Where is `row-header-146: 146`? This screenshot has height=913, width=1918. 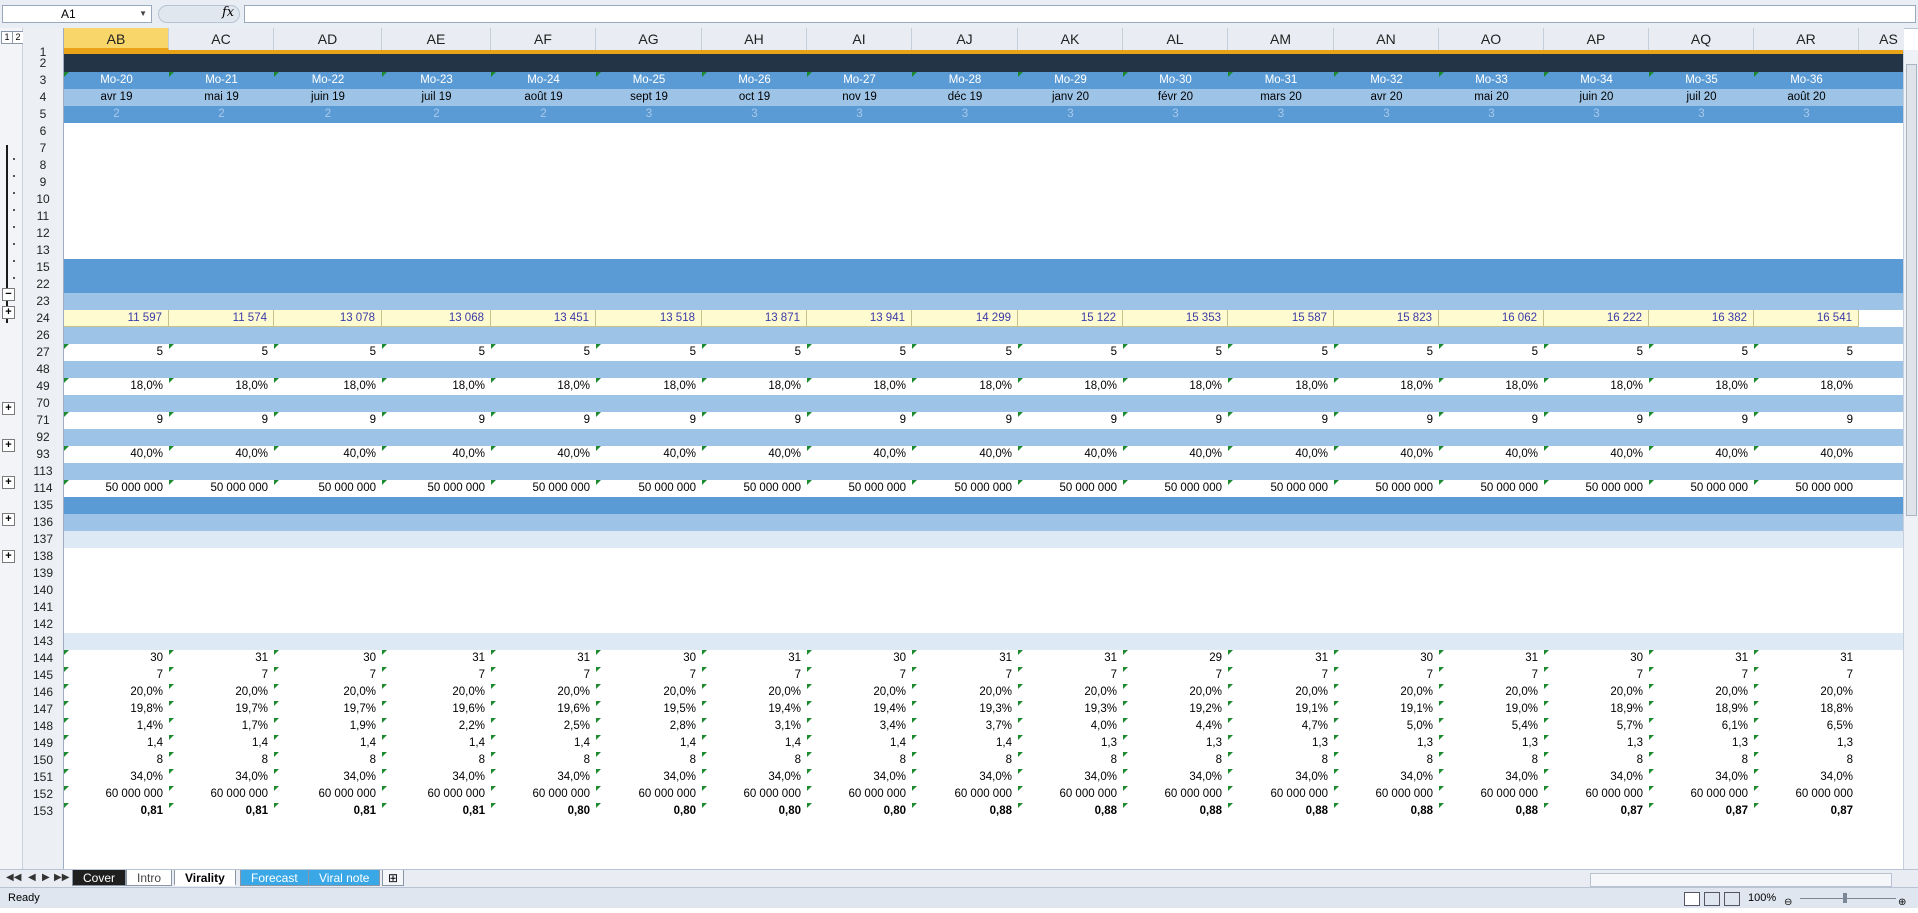
row-header-146: 146 is located at coordinates (43, 692).